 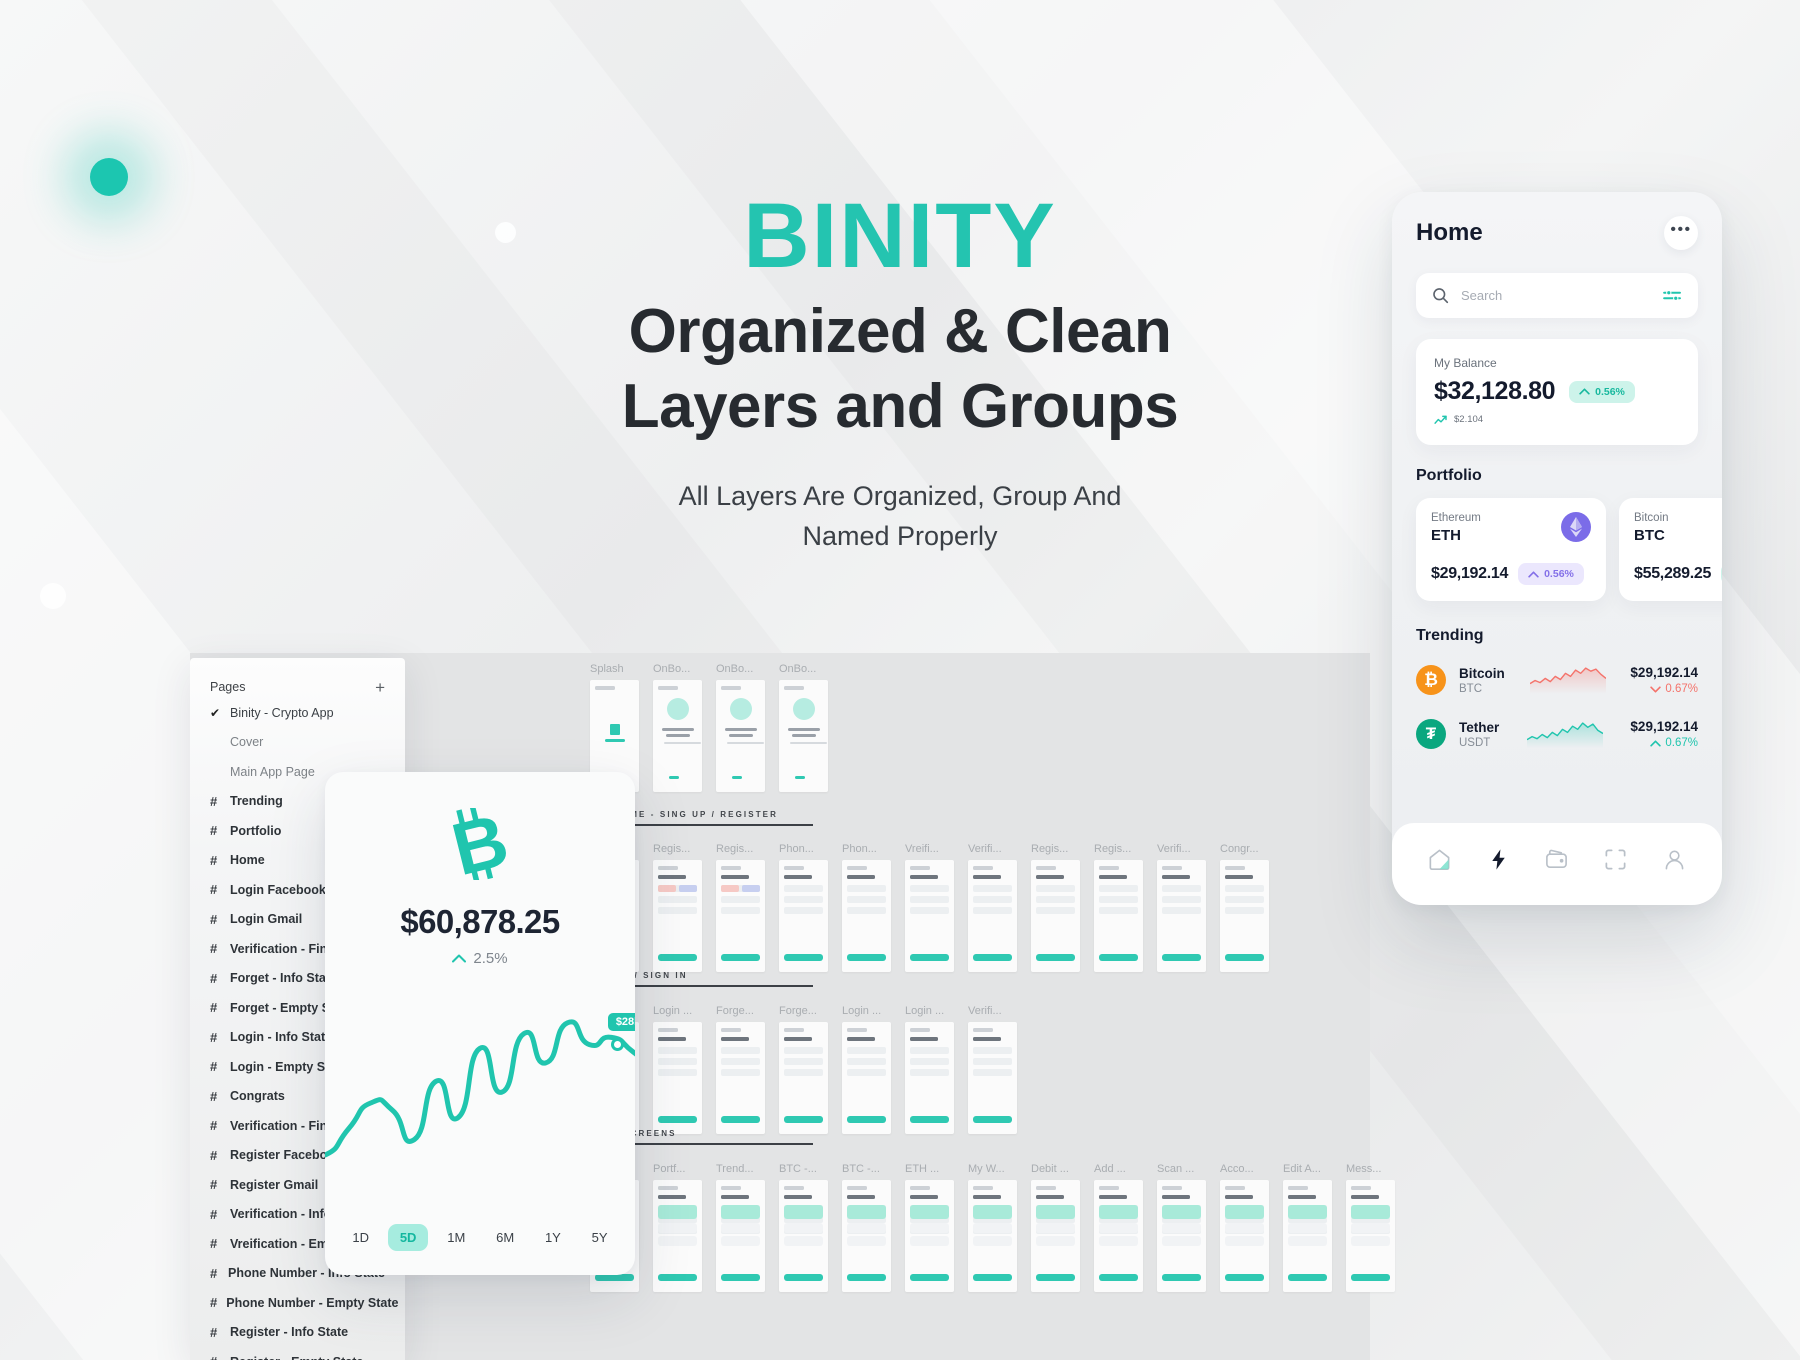 I want to click on scan-icon, so click(x=1615, y=859).